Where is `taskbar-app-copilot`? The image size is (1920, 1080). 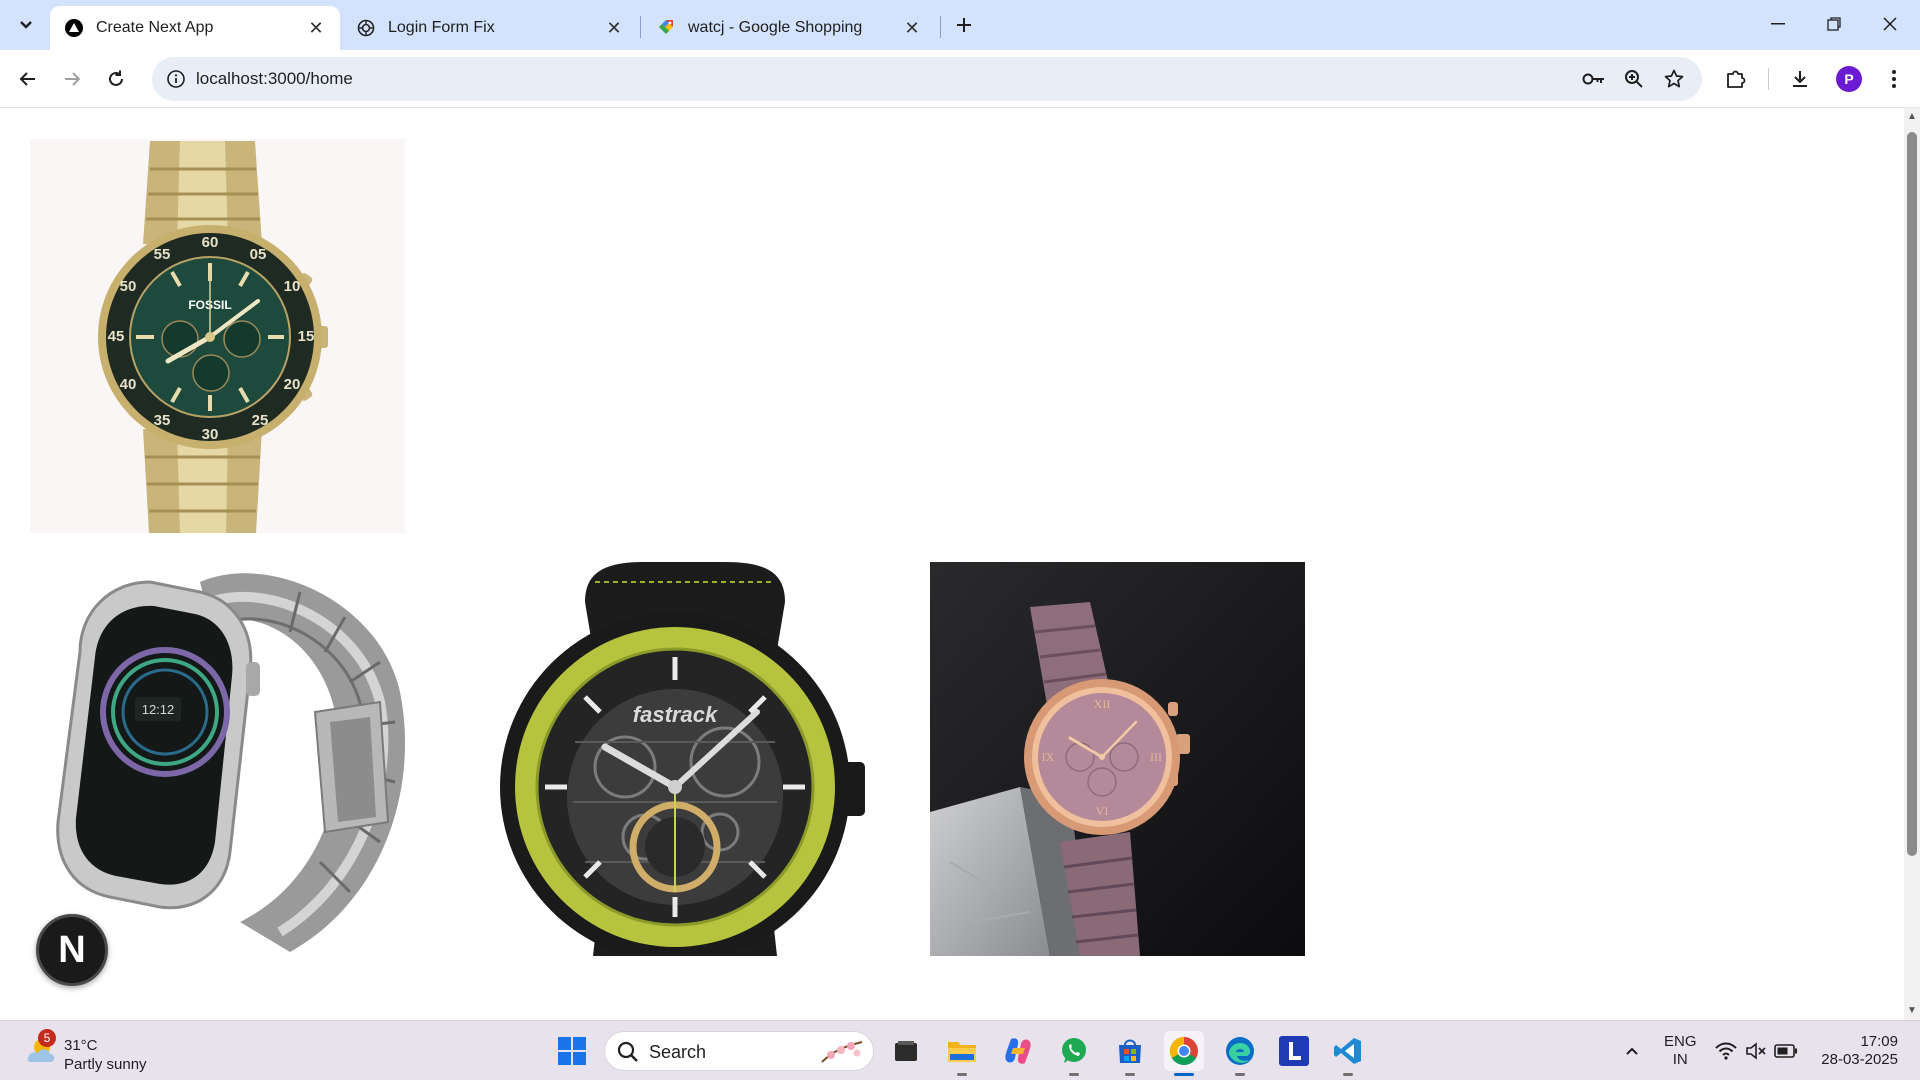 taskbar-app-copilot is located at coordinates (1018, 1051).